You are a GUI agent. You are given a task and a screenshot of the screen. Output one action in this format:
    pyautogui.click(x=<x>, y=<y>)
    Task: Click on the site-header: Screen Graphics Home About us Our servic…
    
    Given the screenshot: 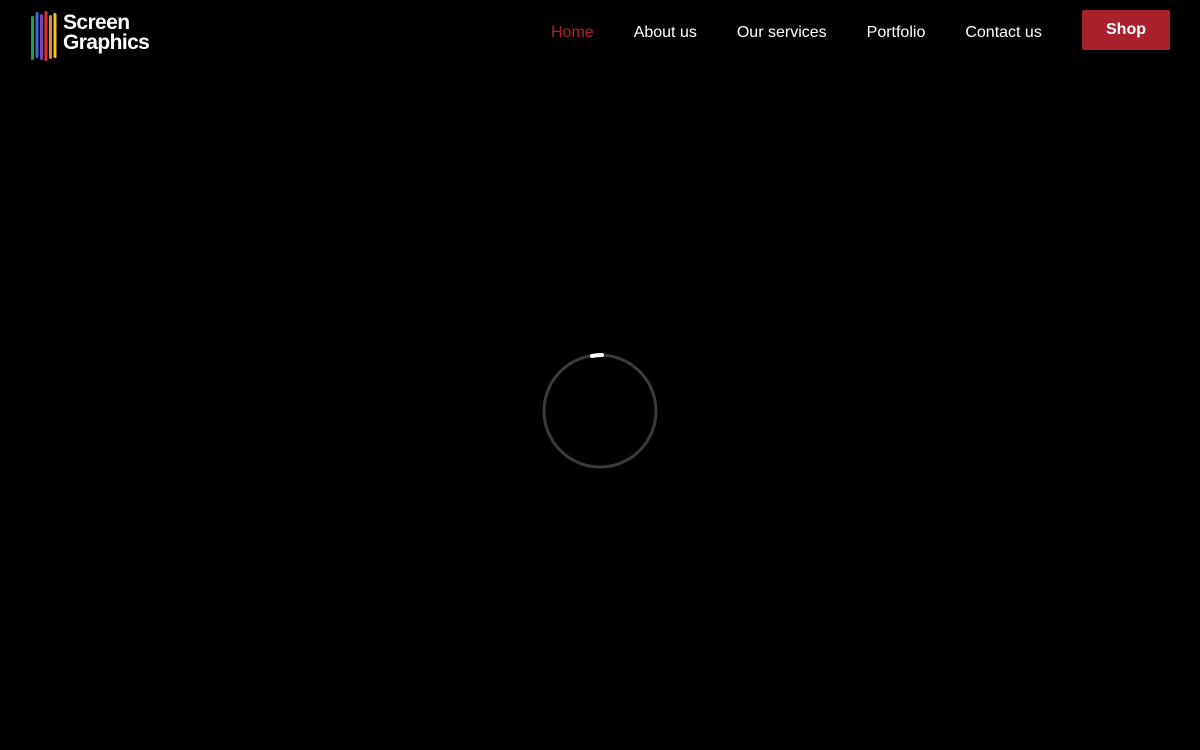 What is the action you would take?
    pyautogui.click(x=600, y=33)
    